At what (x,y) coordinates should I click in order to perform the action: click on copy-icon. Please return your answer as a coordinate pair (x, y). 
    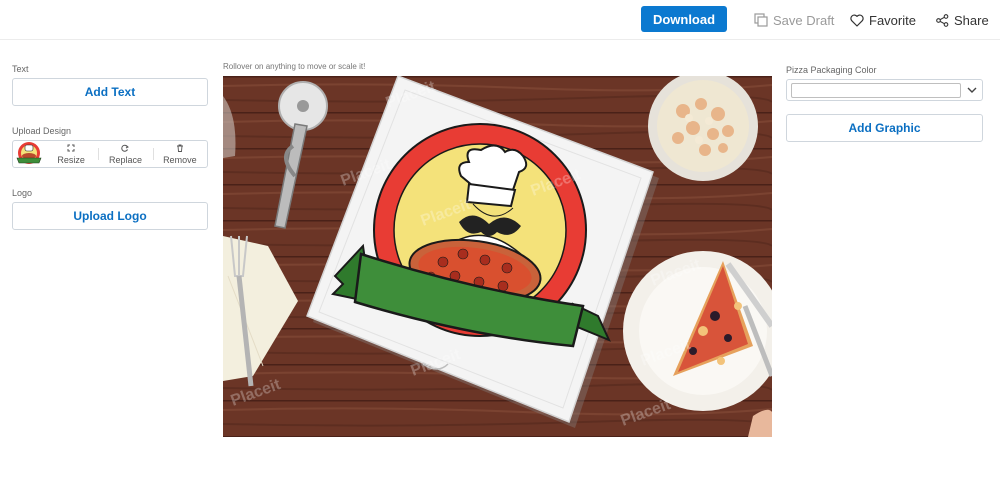
    Looking at the image, I should click on (761, 20).